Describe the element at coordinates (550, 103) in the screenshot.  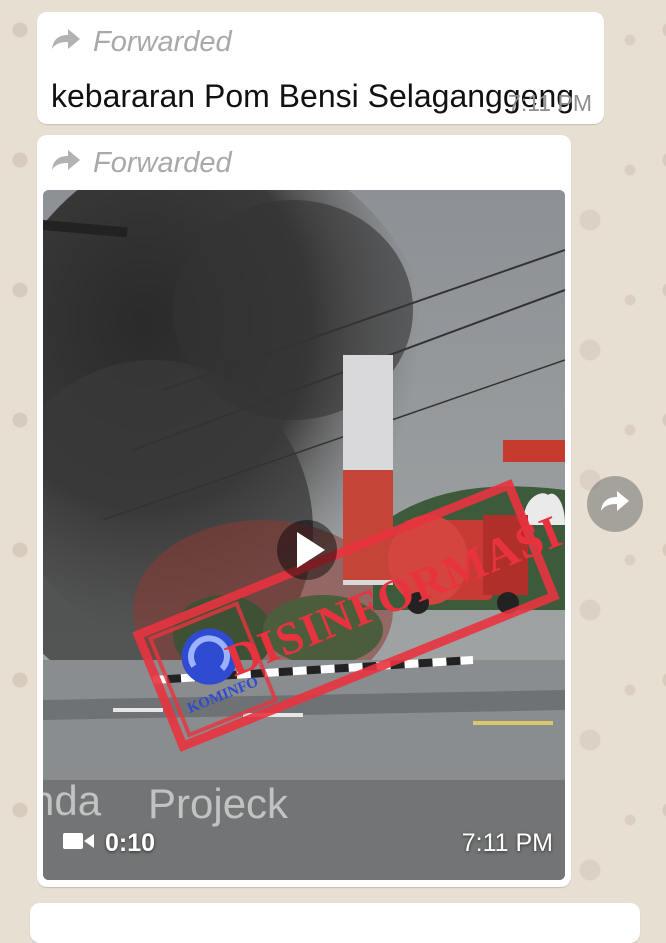
I see `message-time: 7:11 PM` at that location.